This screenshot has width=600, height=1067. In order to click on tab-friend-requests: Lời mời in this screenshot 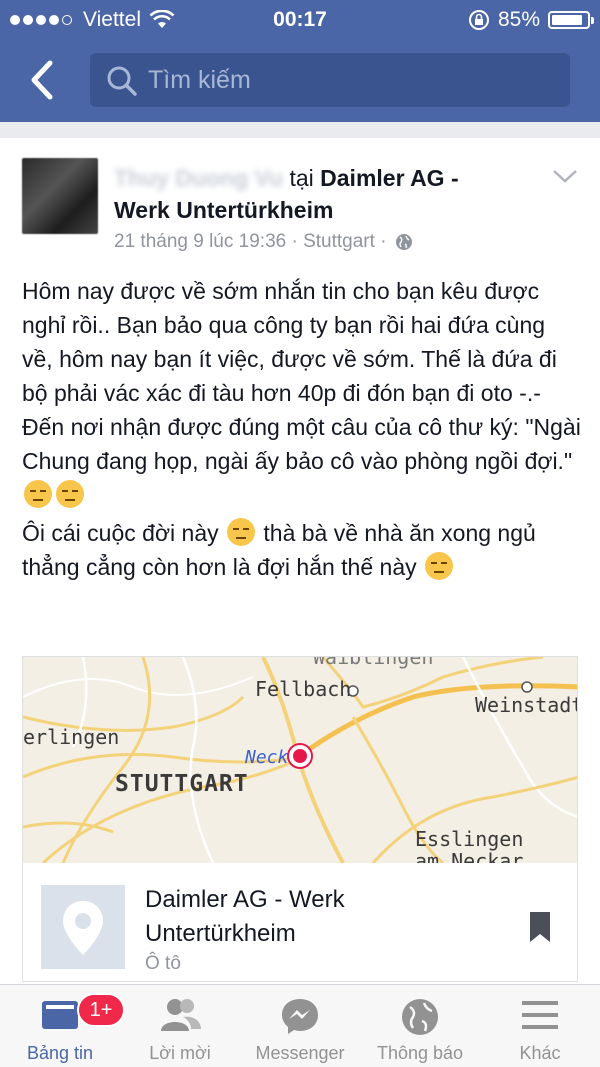, I will do `click(180, 1026)`.